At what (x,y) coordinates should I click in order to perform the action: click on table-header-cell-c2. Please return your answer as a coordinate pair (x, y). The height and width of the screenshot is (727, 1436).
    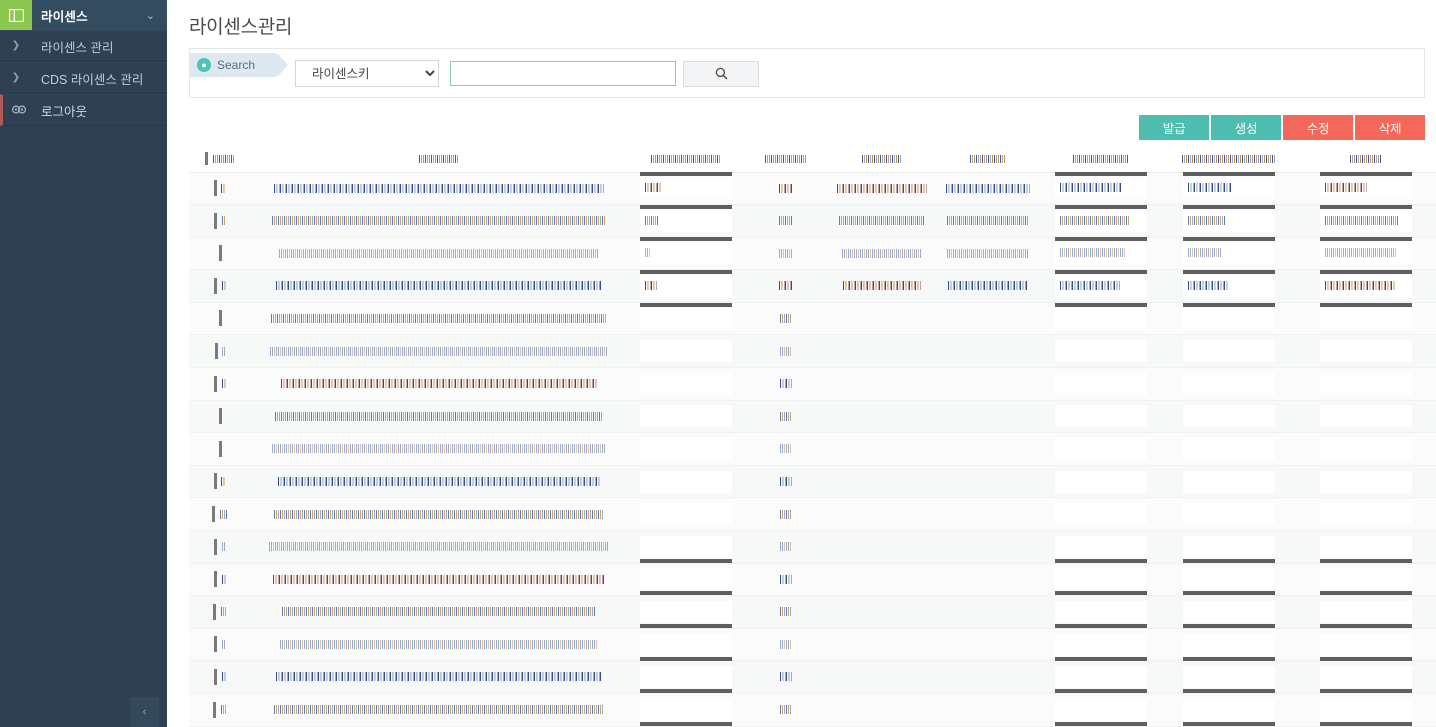
    Looking at the image, I should click on (439, 159).